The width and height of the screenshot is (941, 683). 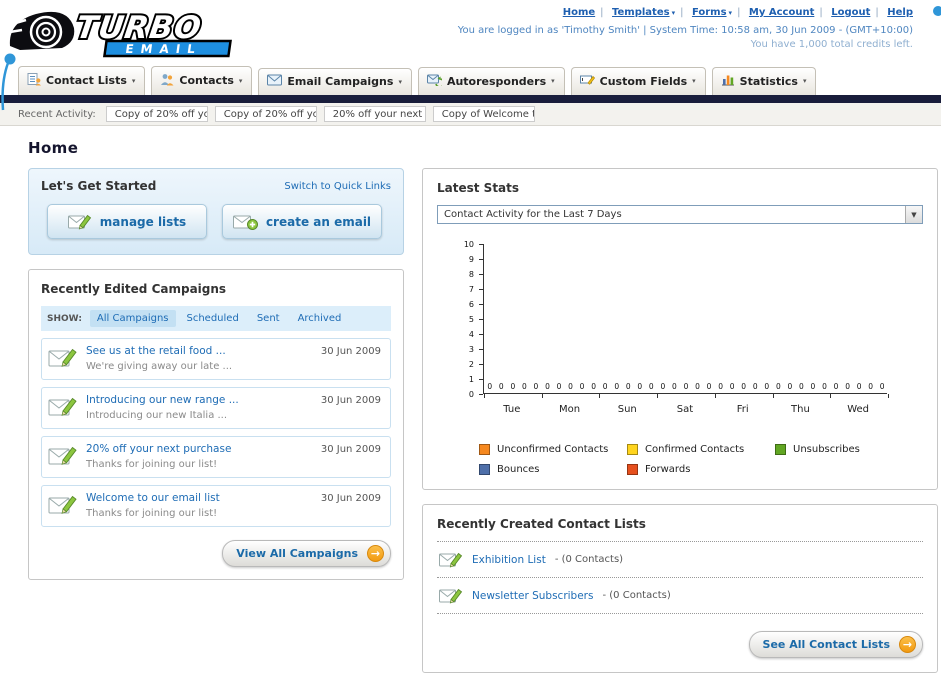 I want to click on top-nav-templates: Templates ▾, so click(x=643, y=12).